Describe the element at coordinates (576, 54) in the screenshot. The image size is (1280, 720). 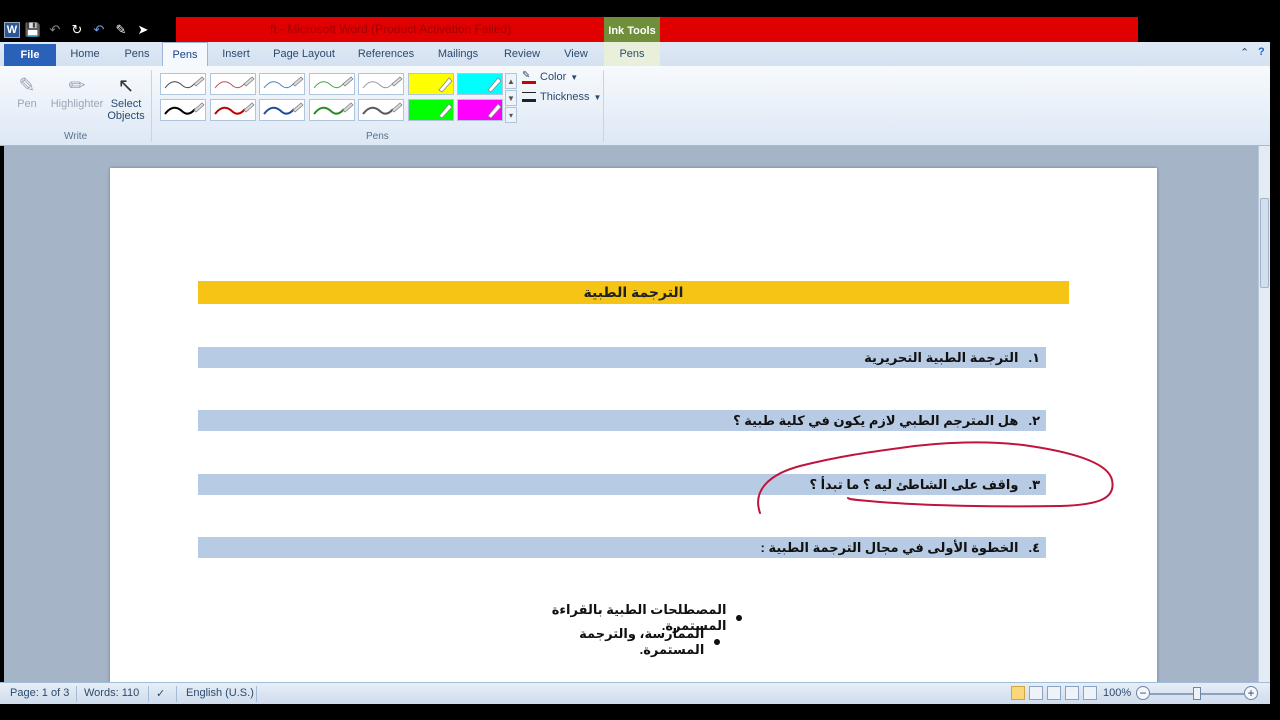
I see `tab-view: View` at that location.